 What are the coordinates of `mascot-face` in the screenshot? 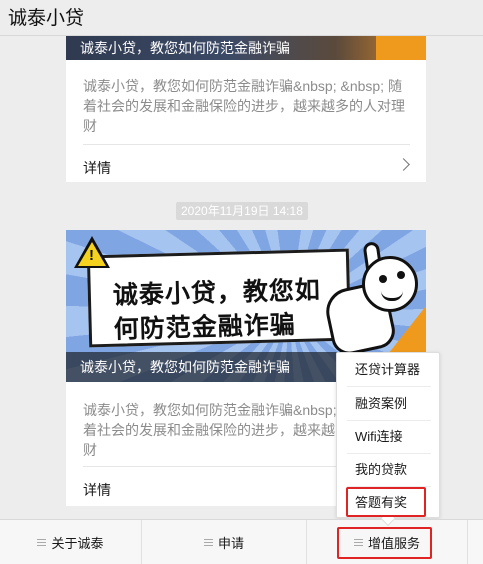 It's located at (390, 284).